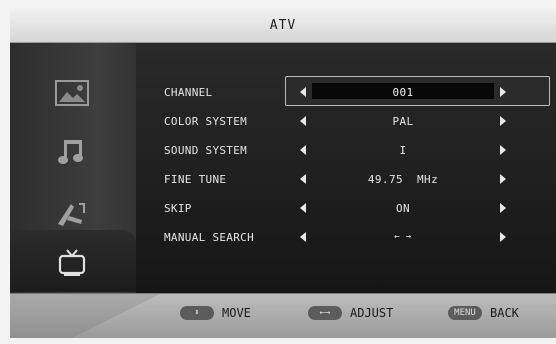 The image size is (556, 344). Describe the element at coordinates (403, 237) in the screenshot. I see `row-value: ← →` at that location.